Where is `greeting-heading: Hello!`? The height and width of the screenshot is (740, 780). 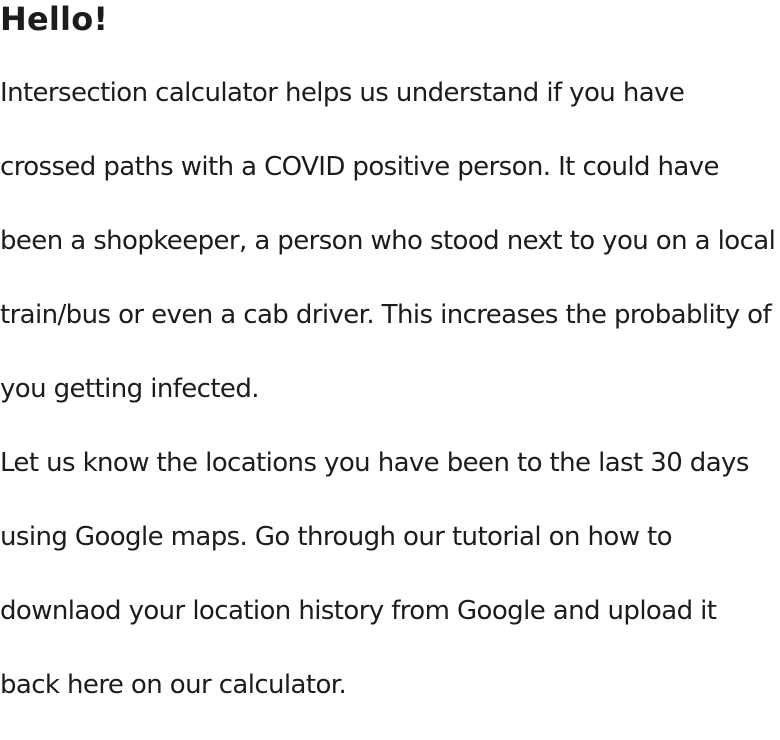
greeting-heading: Hello! is located at coordinates (54, 19).